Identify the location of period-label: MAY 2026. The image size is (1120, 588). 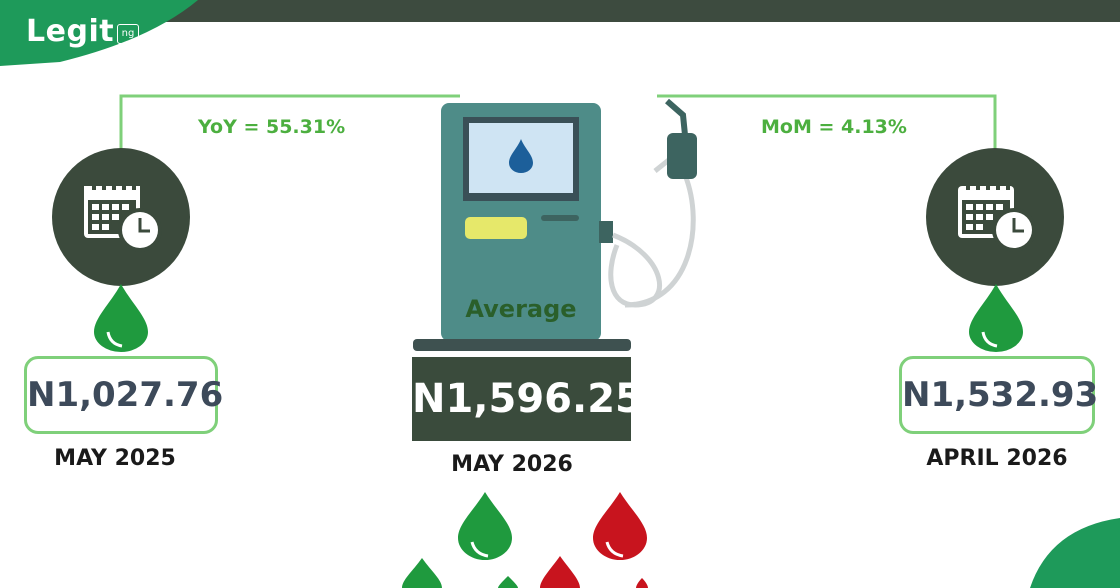
(512, 464).